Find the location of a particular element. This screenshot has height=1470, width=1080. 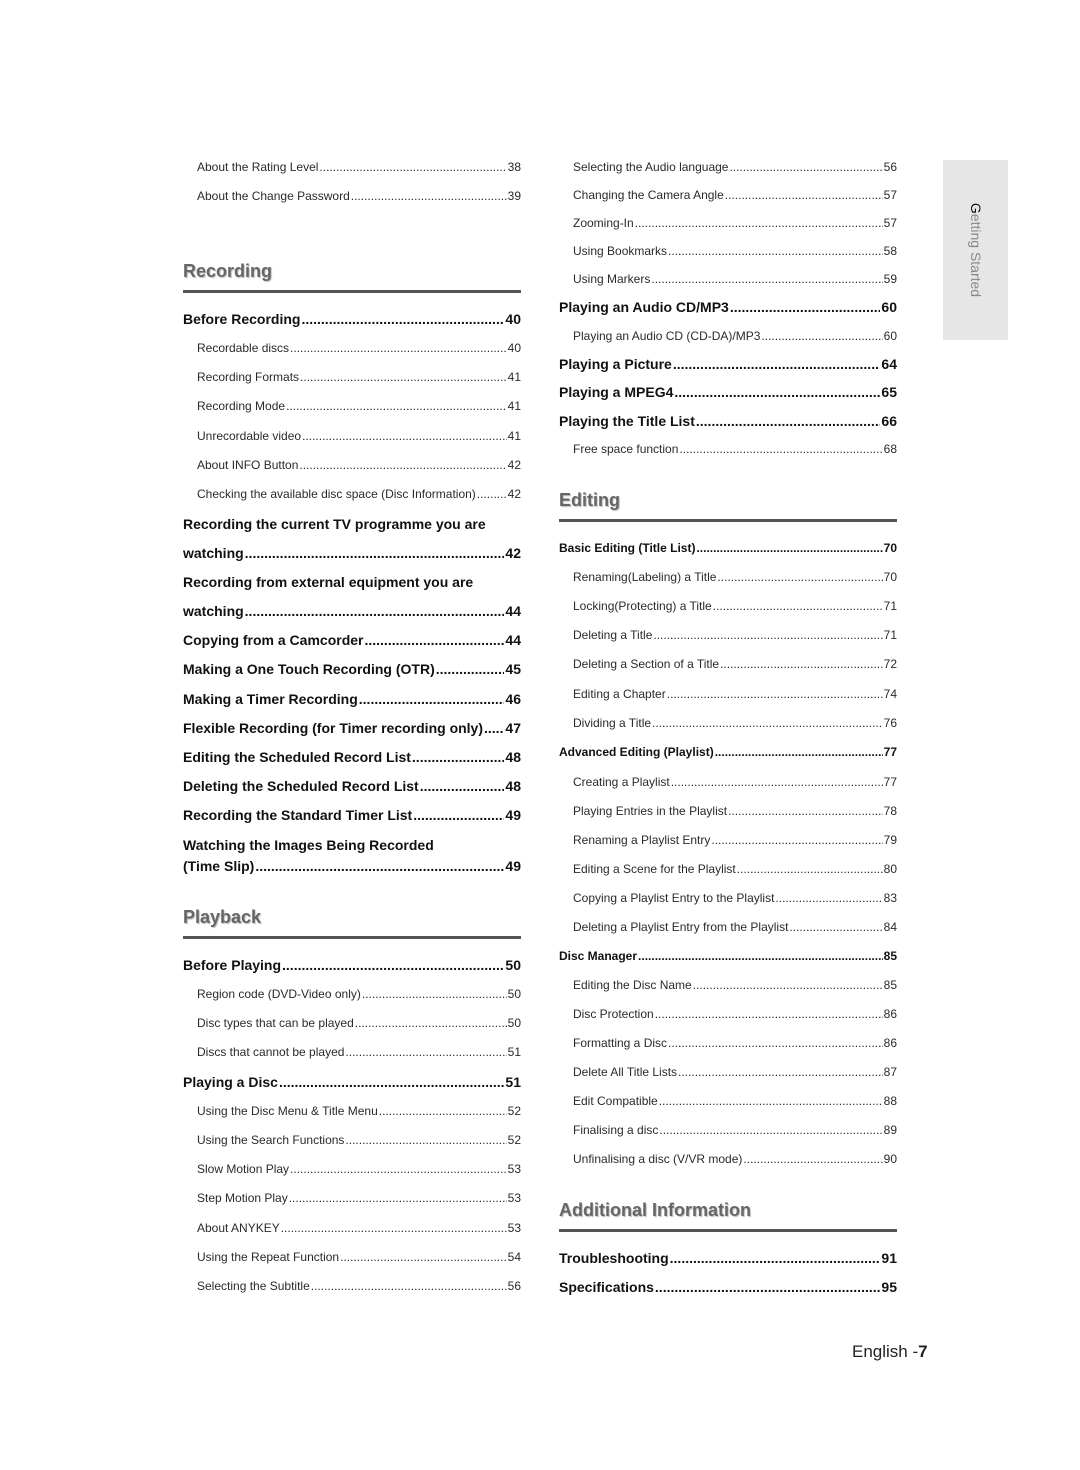

toc-entry-label: Copying from a Camcorder is located at coordinates (273, 640).